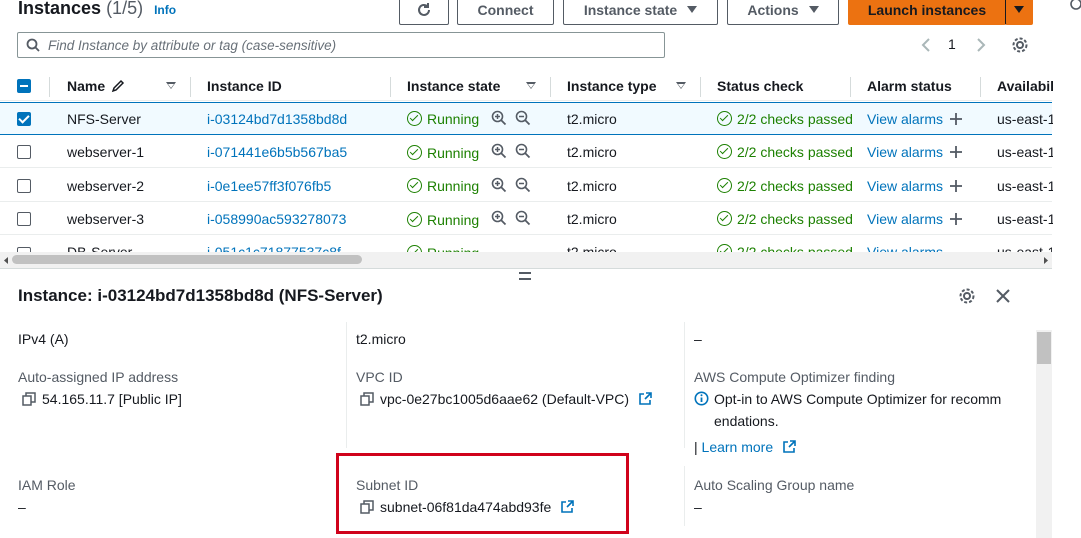  Describe the element at coordinates (526, 268) in the screenshot. I see `split-panel-divider` at that location.